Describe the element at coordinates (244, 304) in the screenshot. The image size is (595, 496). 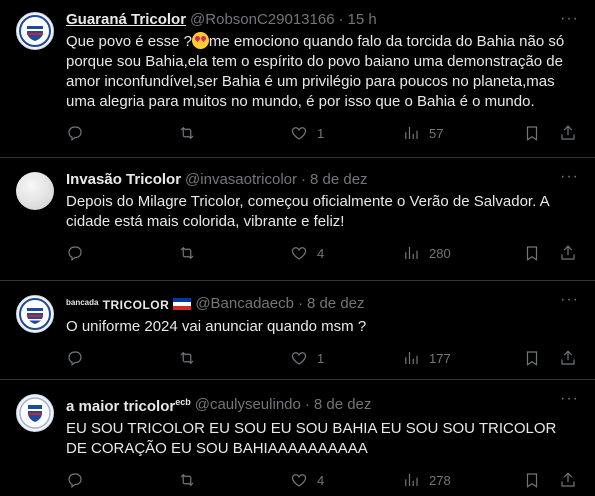
I see `user-handle: @Bancadaecb` at that location.